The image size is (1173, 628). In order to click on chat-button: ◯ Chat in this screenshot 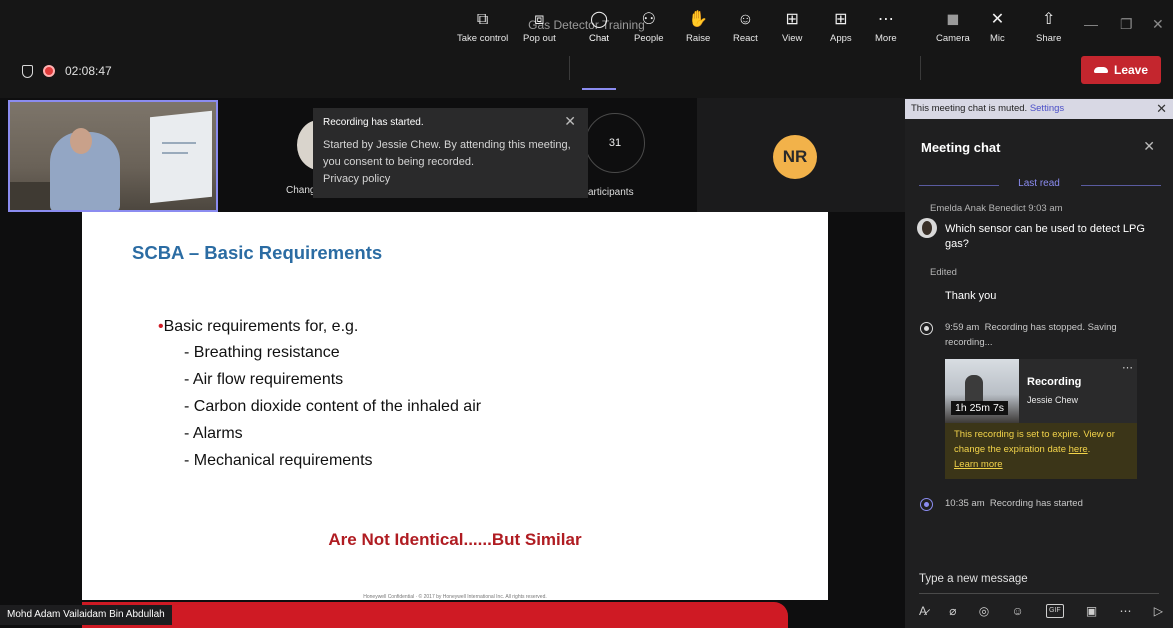, I will do `click(599, 27)`.